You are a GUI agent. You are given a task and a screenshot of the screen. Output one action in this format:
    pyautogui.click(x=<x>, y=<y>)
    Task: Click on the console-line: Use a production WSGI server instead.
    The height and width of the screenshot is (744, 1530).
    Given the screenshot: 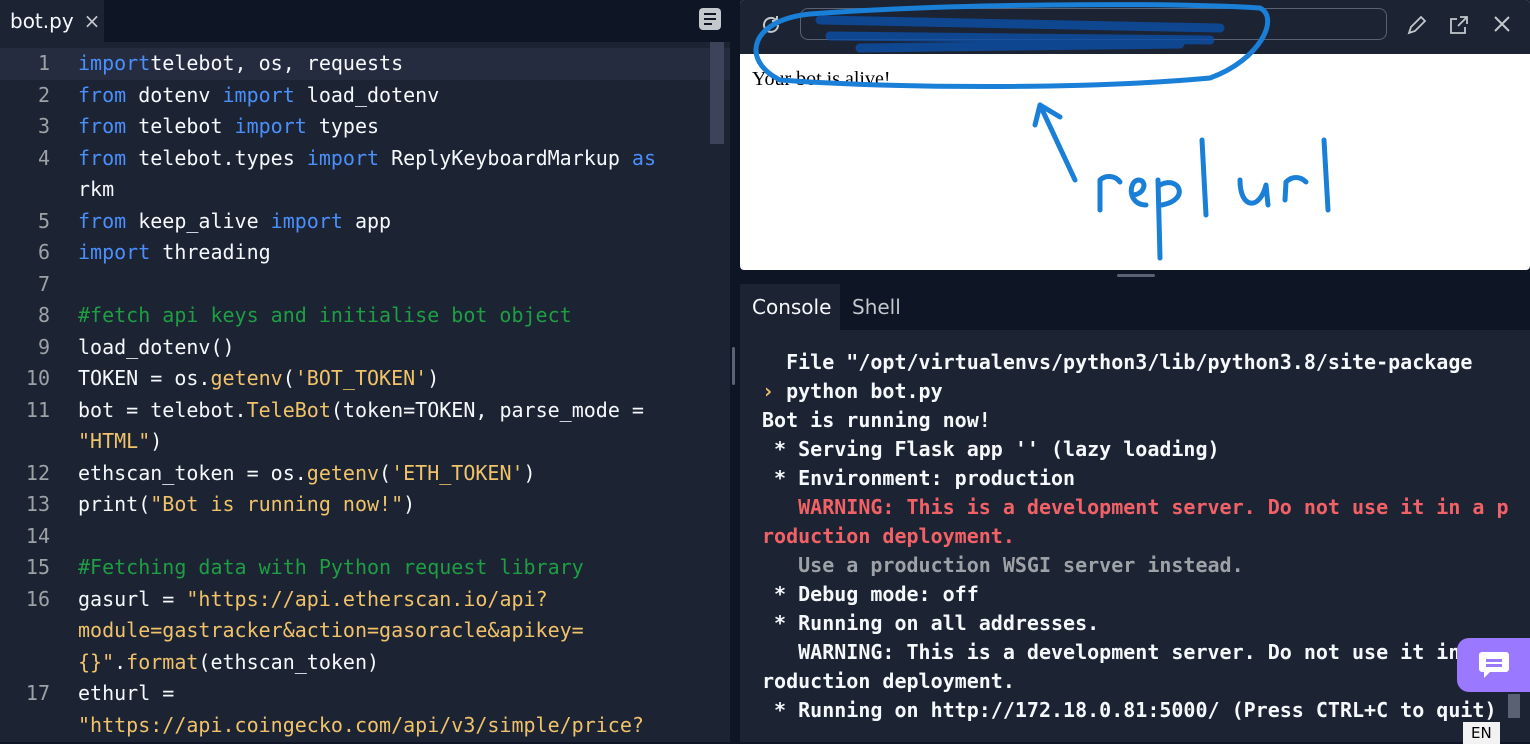 What is the action you would take?
    pyautogui.click(x=1142, y=565)
    